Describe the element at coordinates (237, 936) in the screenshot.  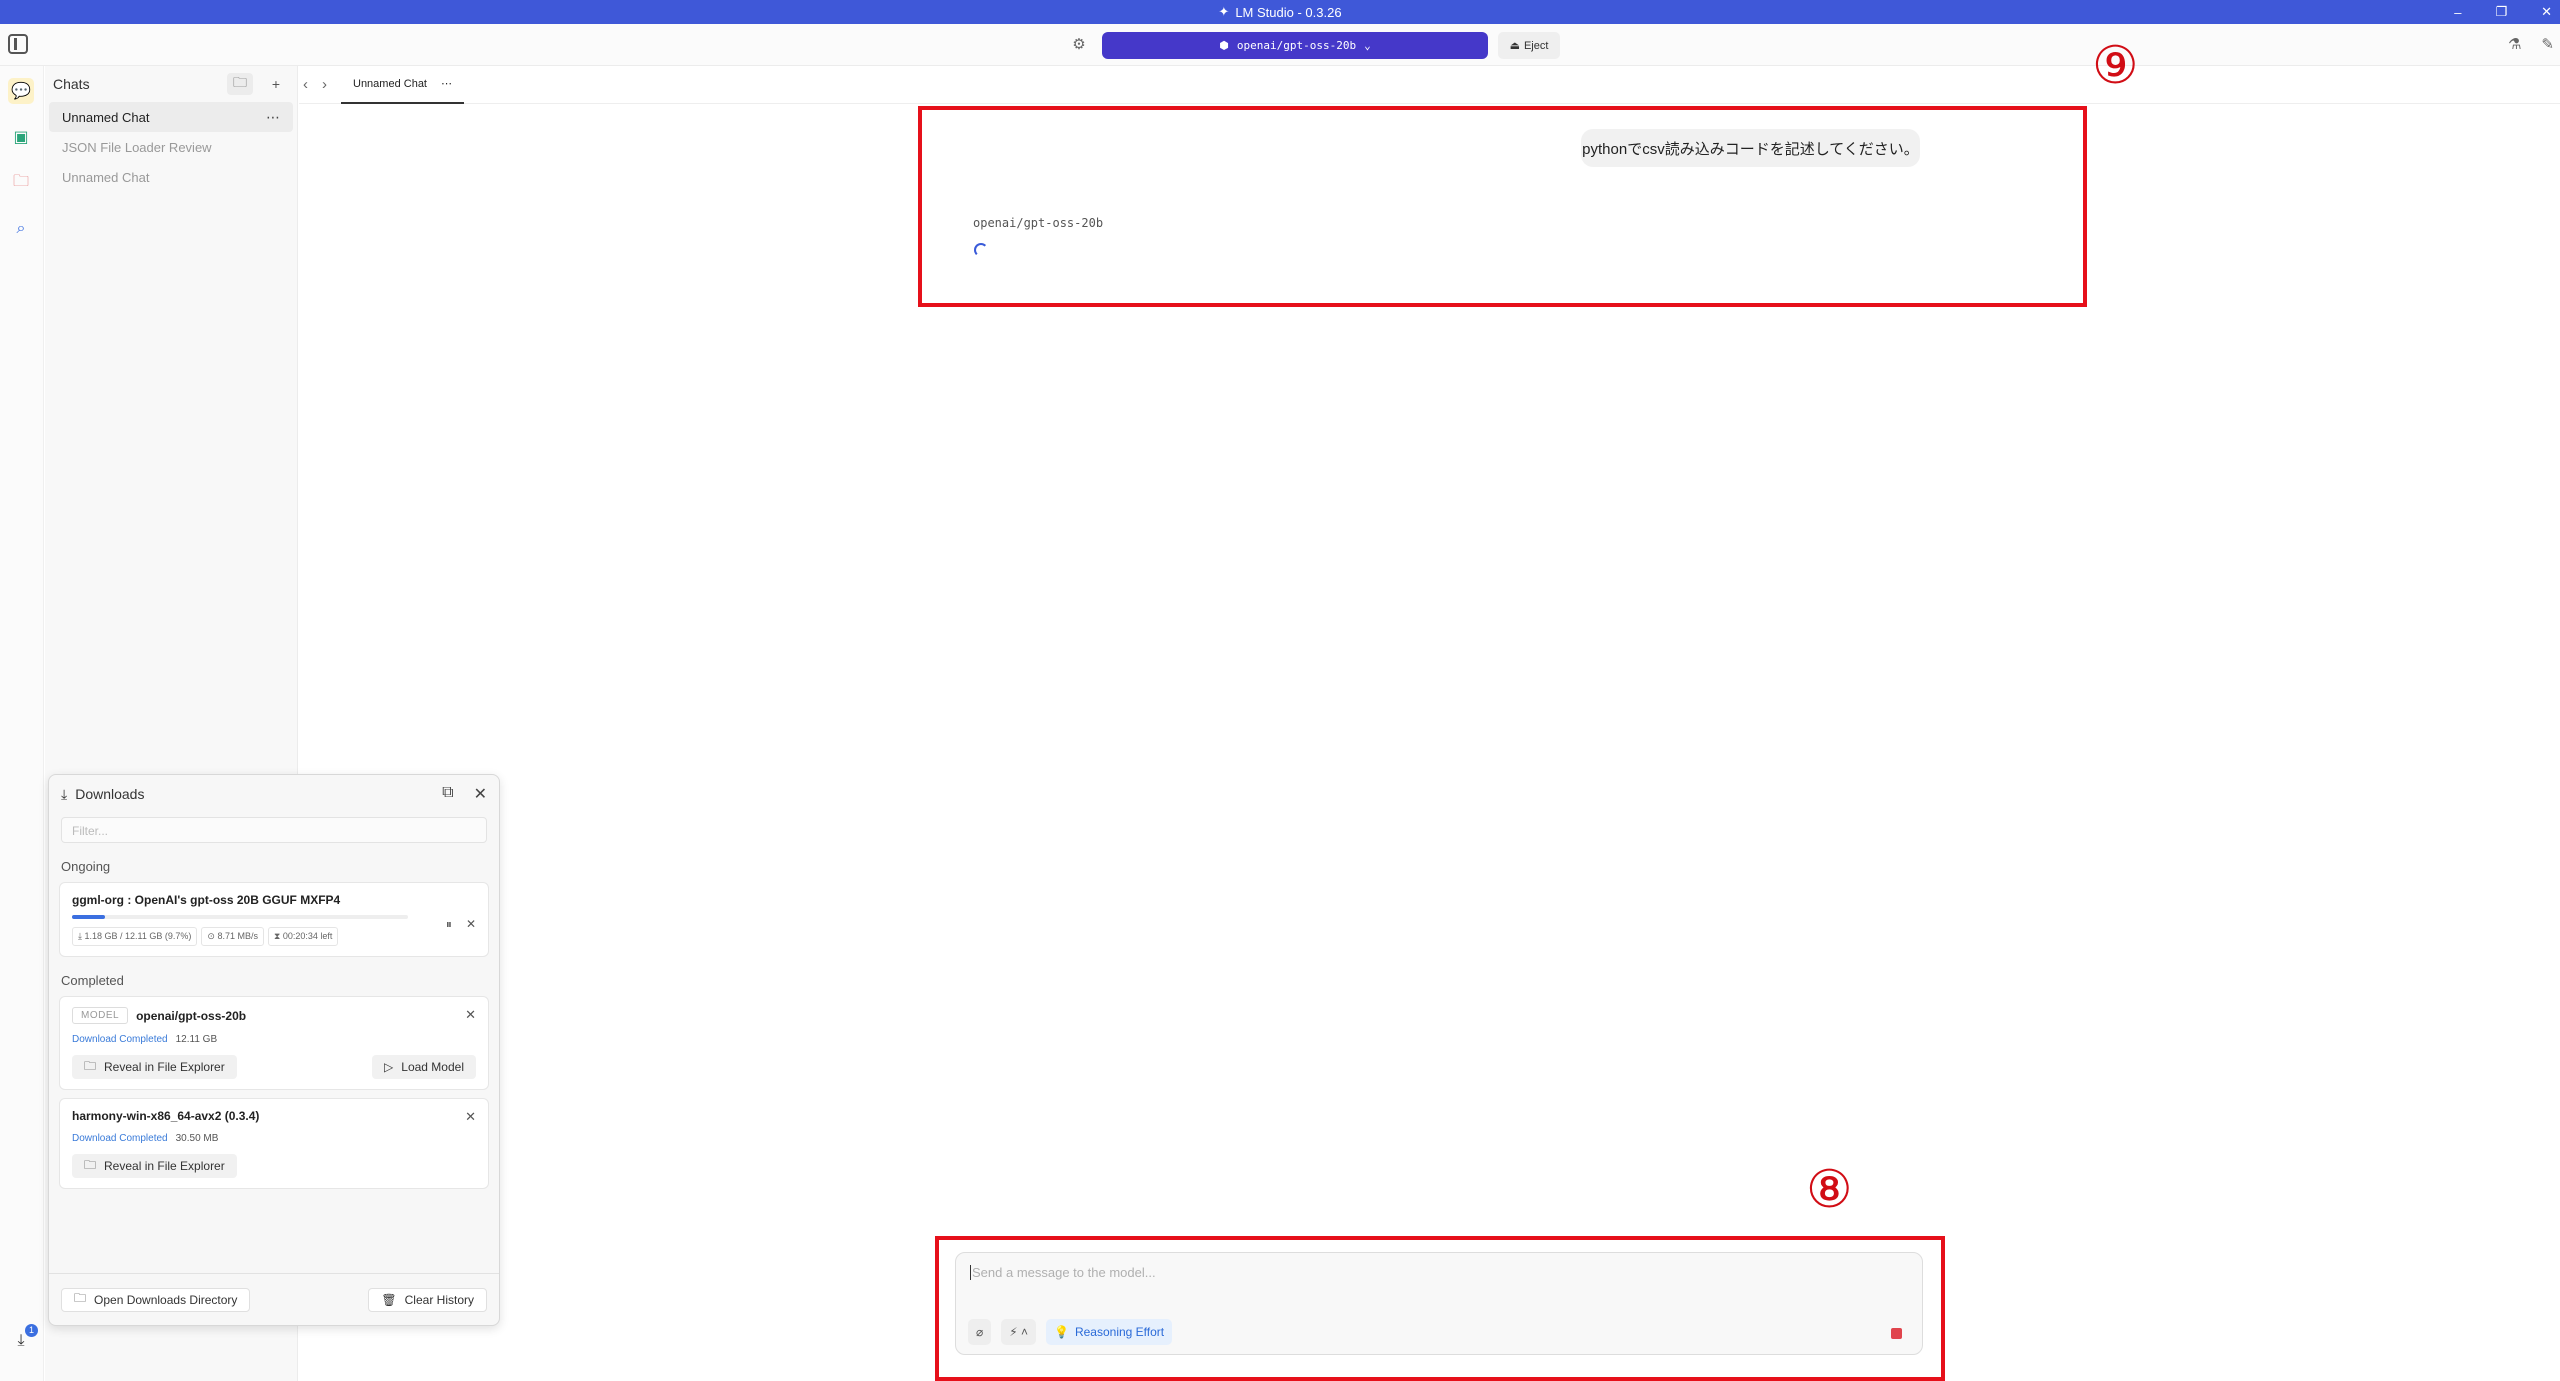
I see `download-speed: 8.71 MB/s` at that location.